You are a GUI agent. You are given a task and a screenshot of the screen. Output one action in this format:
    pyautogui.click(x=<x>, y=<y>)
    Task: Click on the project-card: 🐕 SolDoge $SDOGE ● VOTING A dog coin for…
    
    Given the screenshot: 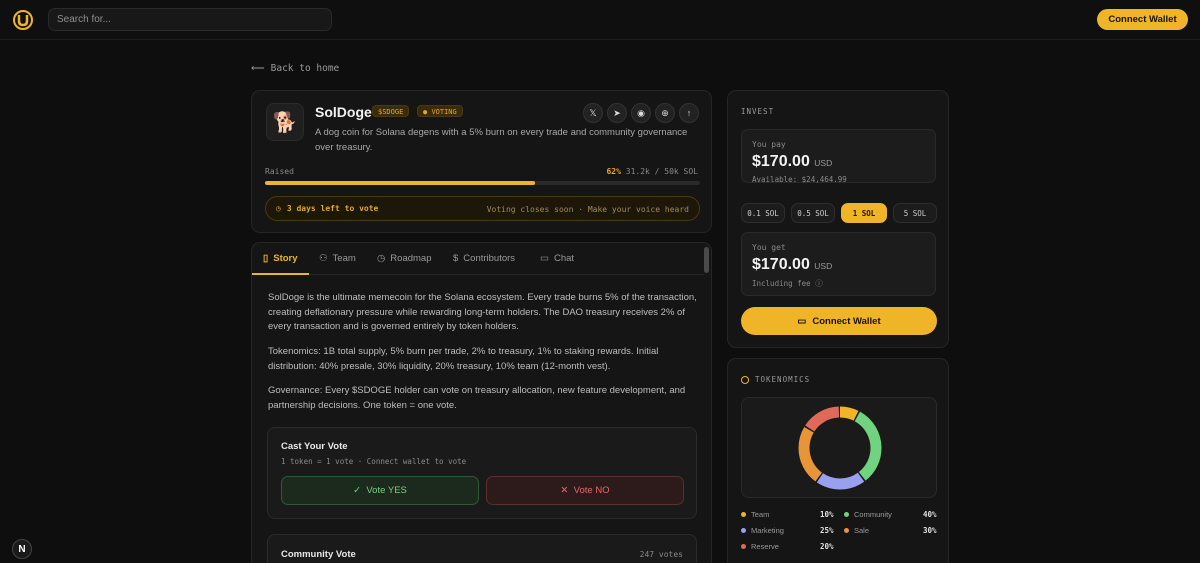 What is the action you would take?
    pyautogui.click(x=481, y=161)
    